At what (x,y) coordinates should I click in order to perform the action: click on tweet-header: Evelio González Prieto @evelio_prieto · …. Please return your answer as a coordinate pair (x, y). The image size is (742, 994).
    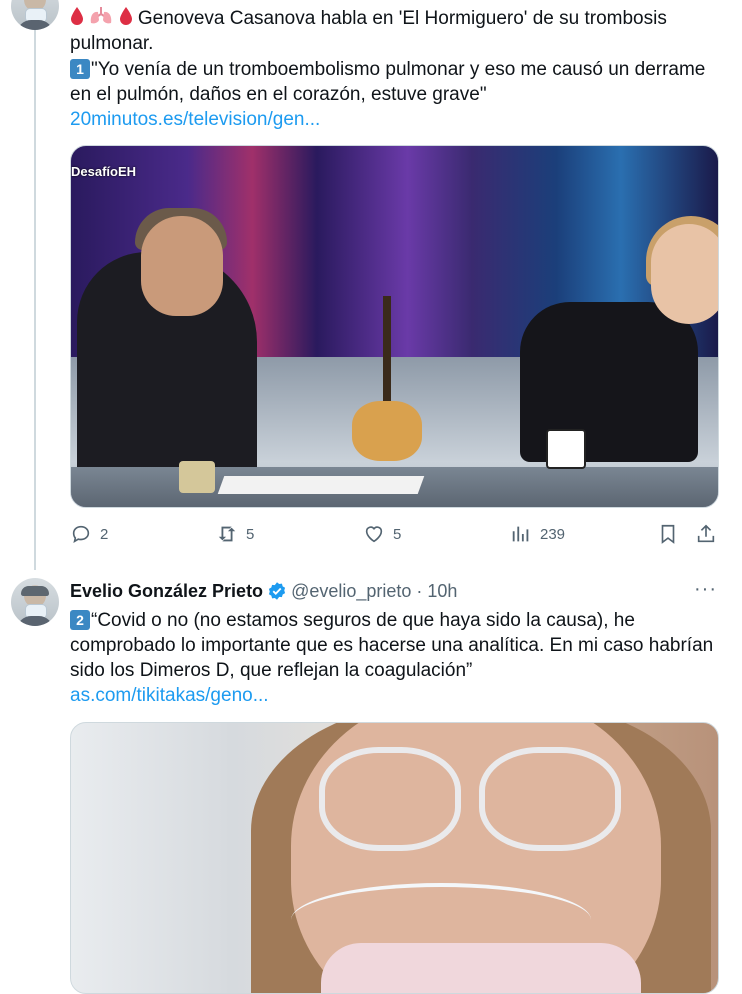
    Looking at the image, I should click on (263, 591).